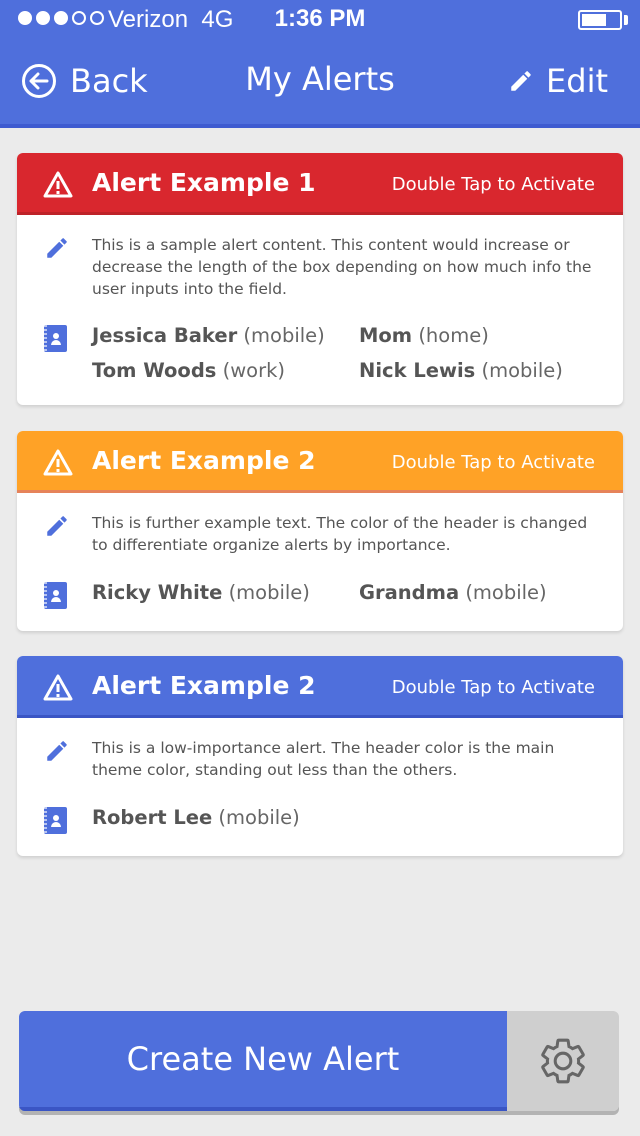  I want to click on edit-label: Edit, so click(577, 81).